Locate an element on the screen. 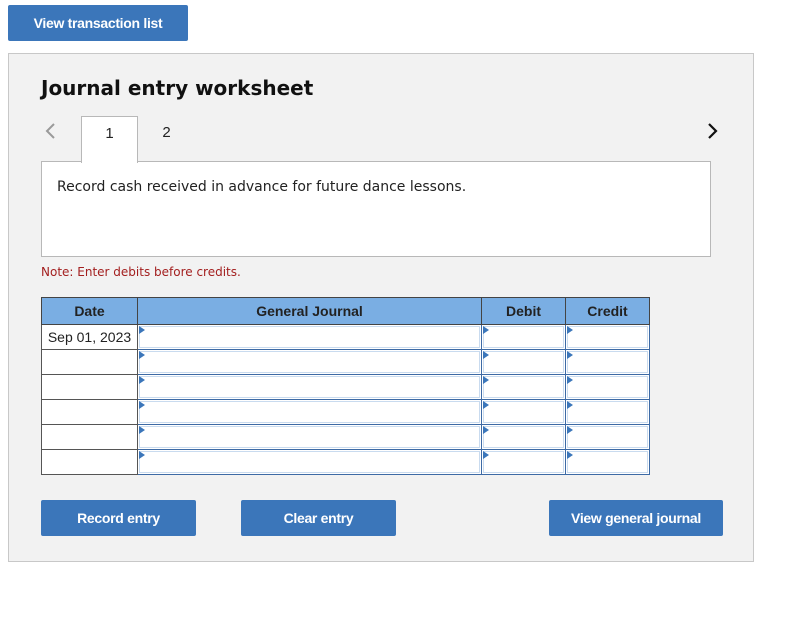  record-entry-button: Record entry is located at coordinates (118, 518).